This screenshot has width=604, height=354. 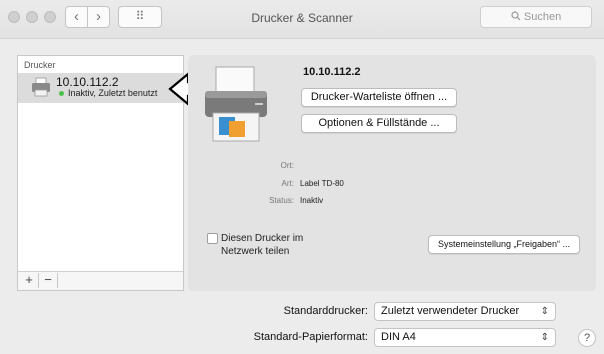 What do you see at coordinates (113, 93) in the screenshot?
I see `printer-list-item-status: Inaktiv, Zuletzt benutzt` at bounding box center [113, 93].